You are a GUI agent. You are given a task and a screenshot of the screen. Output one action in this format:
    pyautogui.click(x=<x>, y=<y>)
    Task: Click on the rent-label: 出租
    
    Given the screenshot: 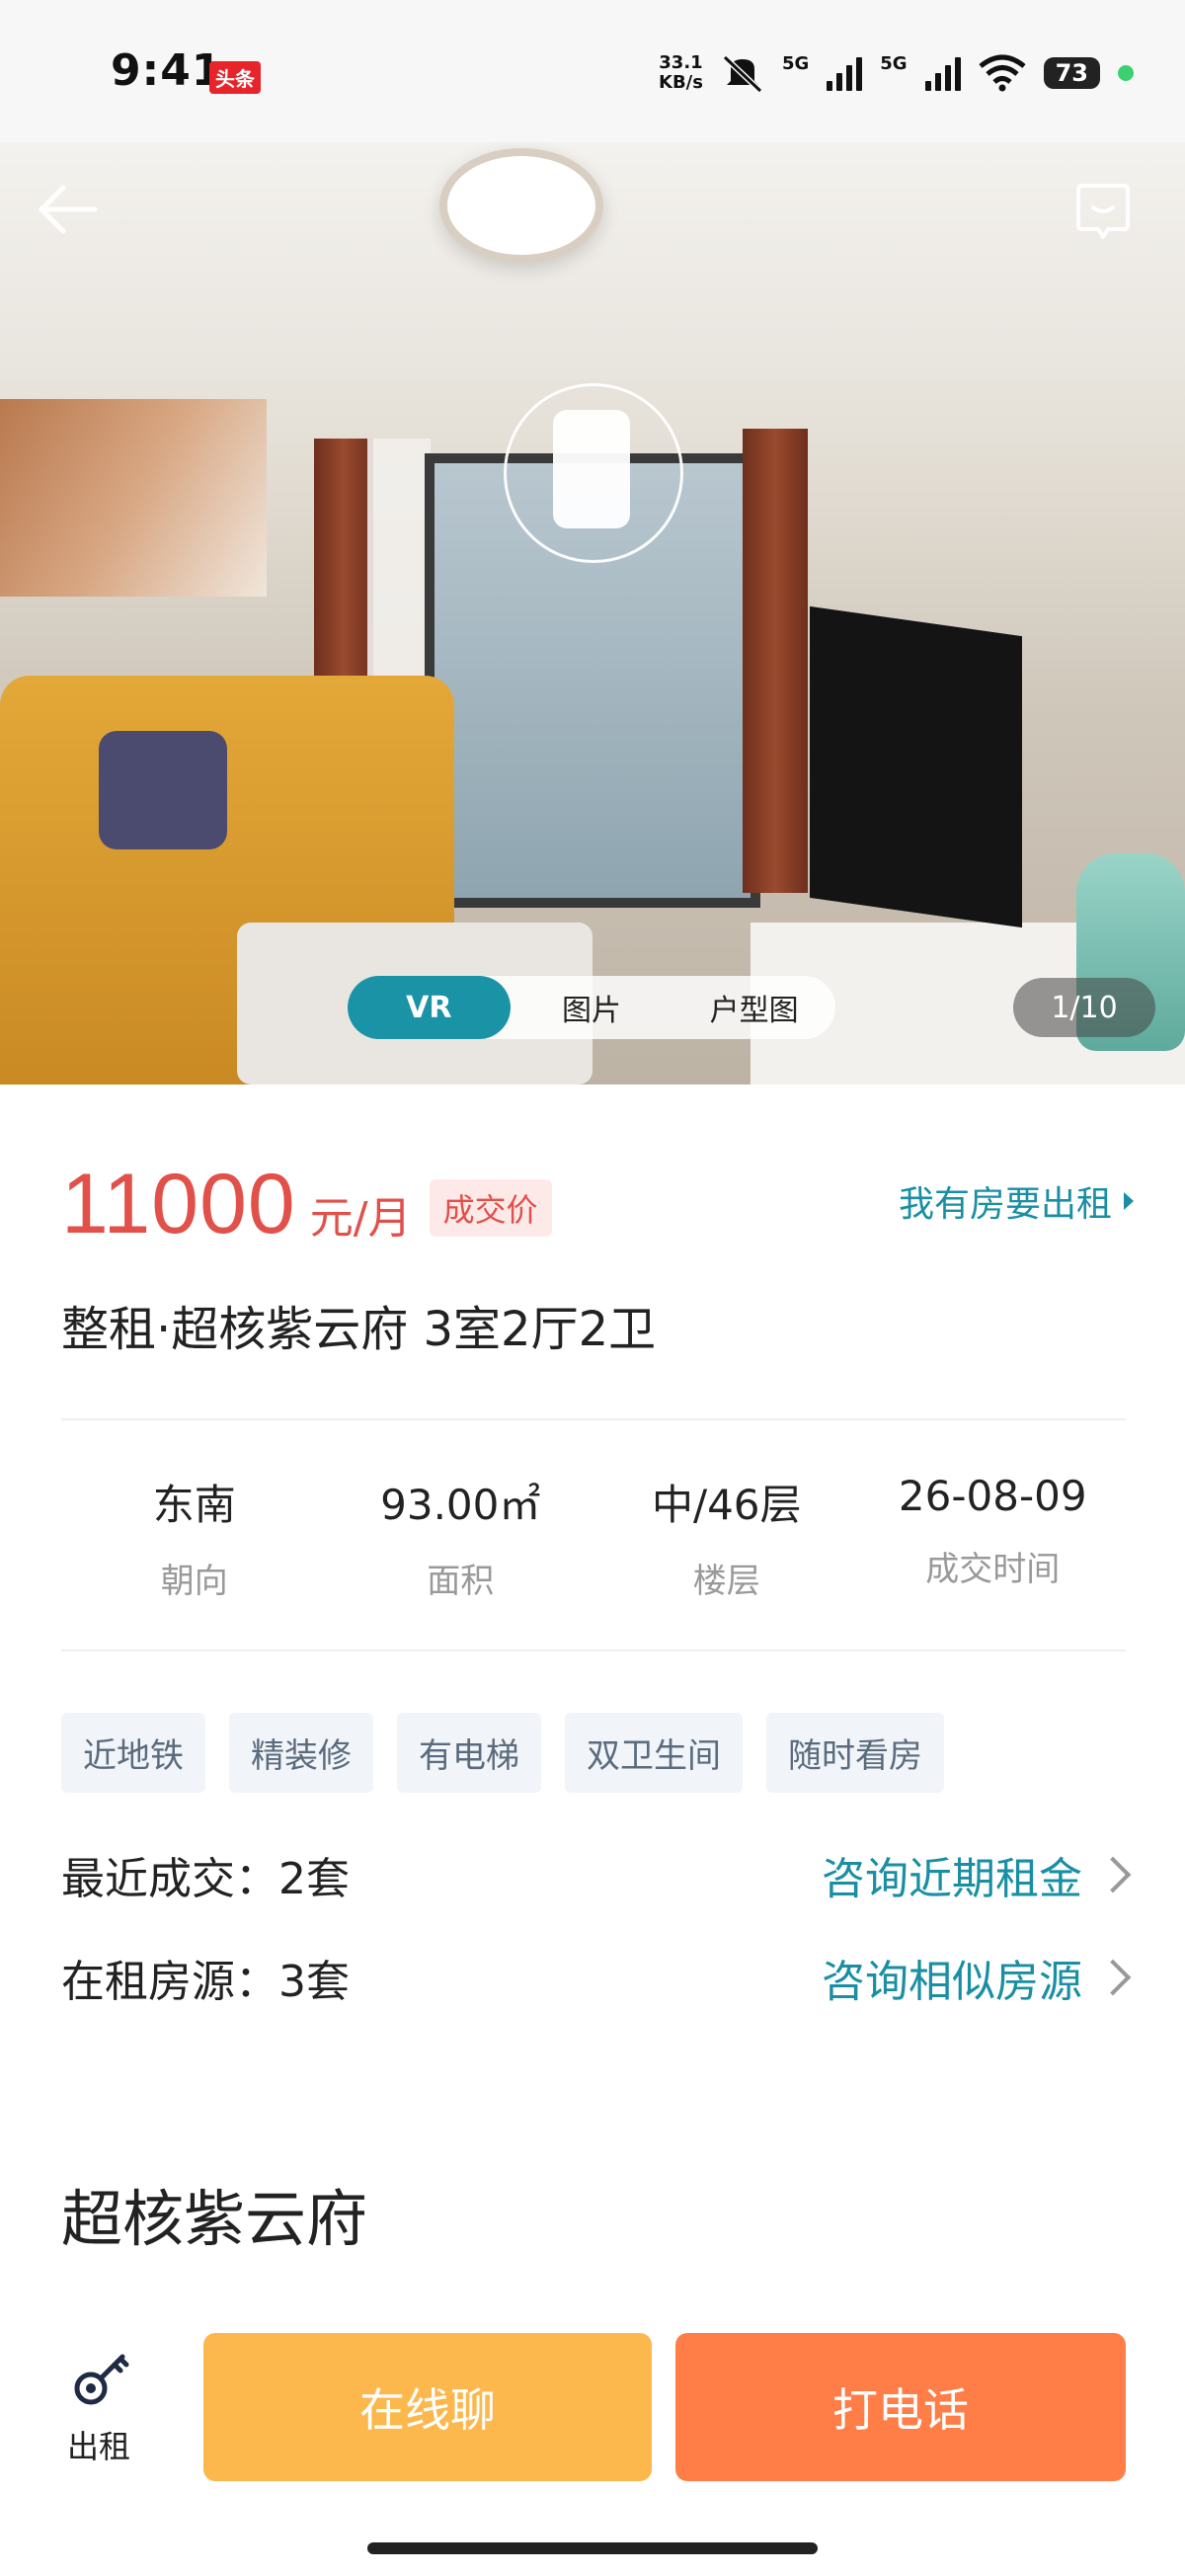 What is the action you would take?
    pyautogui.click(x=99, y=2444)
    